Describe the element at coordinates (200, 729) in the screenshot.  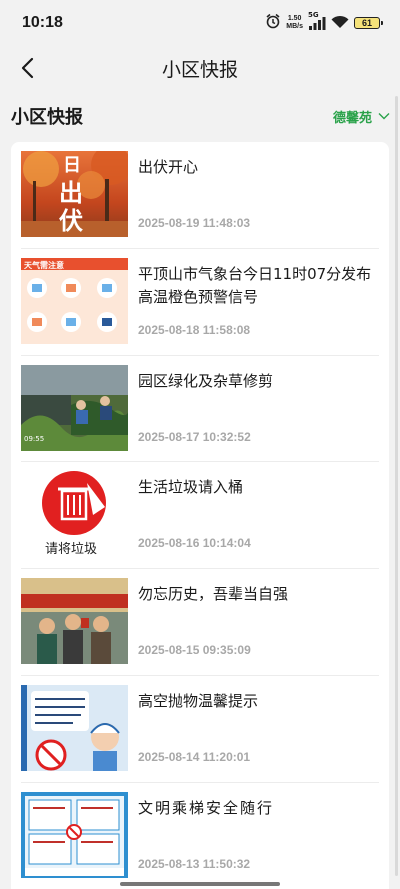
I see `list-item: 高空抛物温馨提示 2025-08-14 11:20:01` at that location.